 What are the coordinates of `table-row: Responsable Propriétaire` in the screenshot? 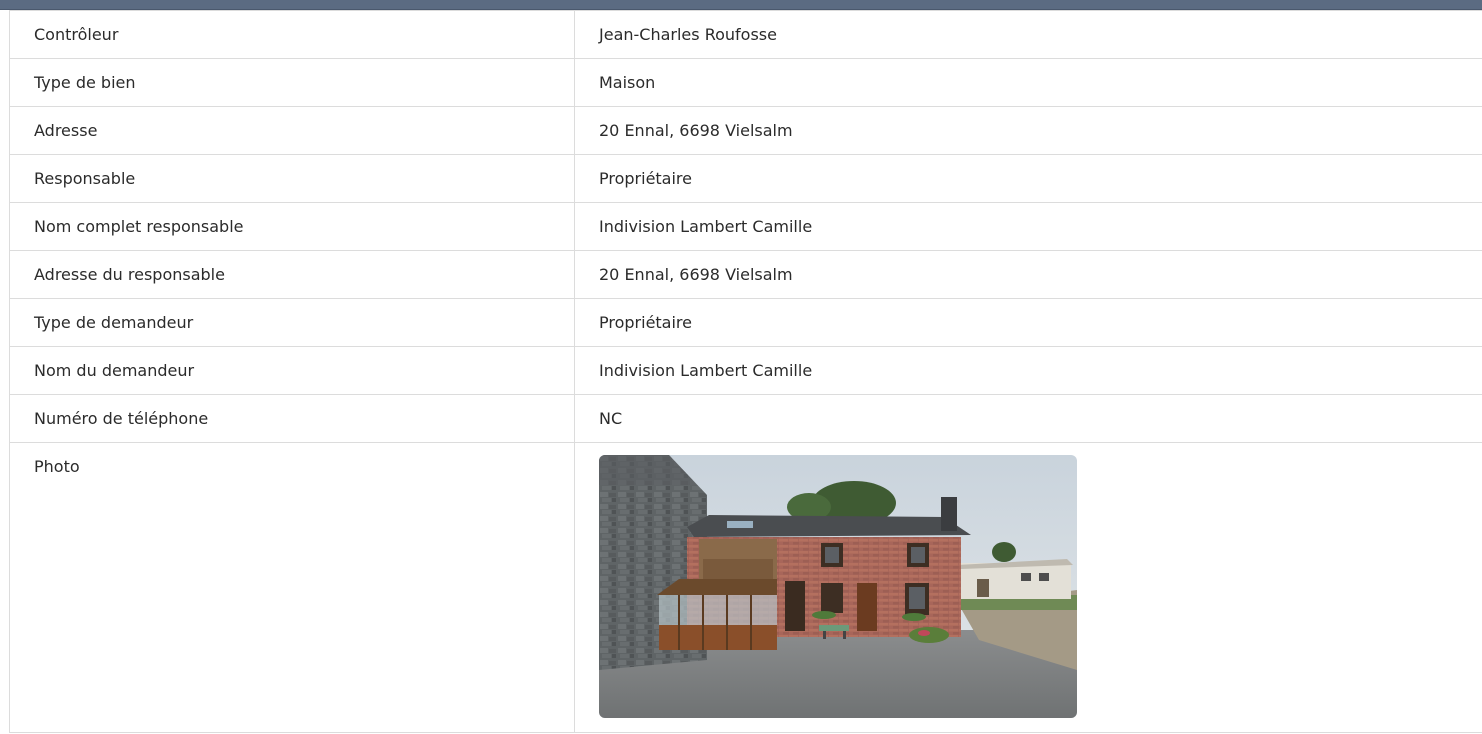 It's located at (745, 178).